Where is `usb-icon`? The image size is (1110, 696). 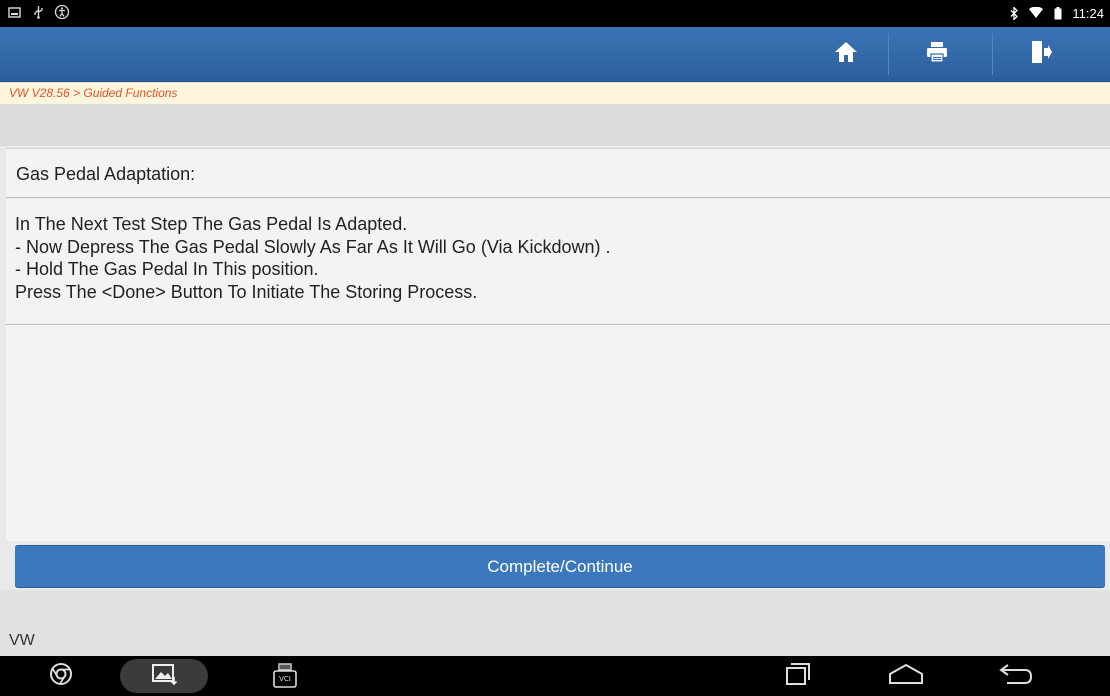 usb-icon is located at coordinates (38, 12).